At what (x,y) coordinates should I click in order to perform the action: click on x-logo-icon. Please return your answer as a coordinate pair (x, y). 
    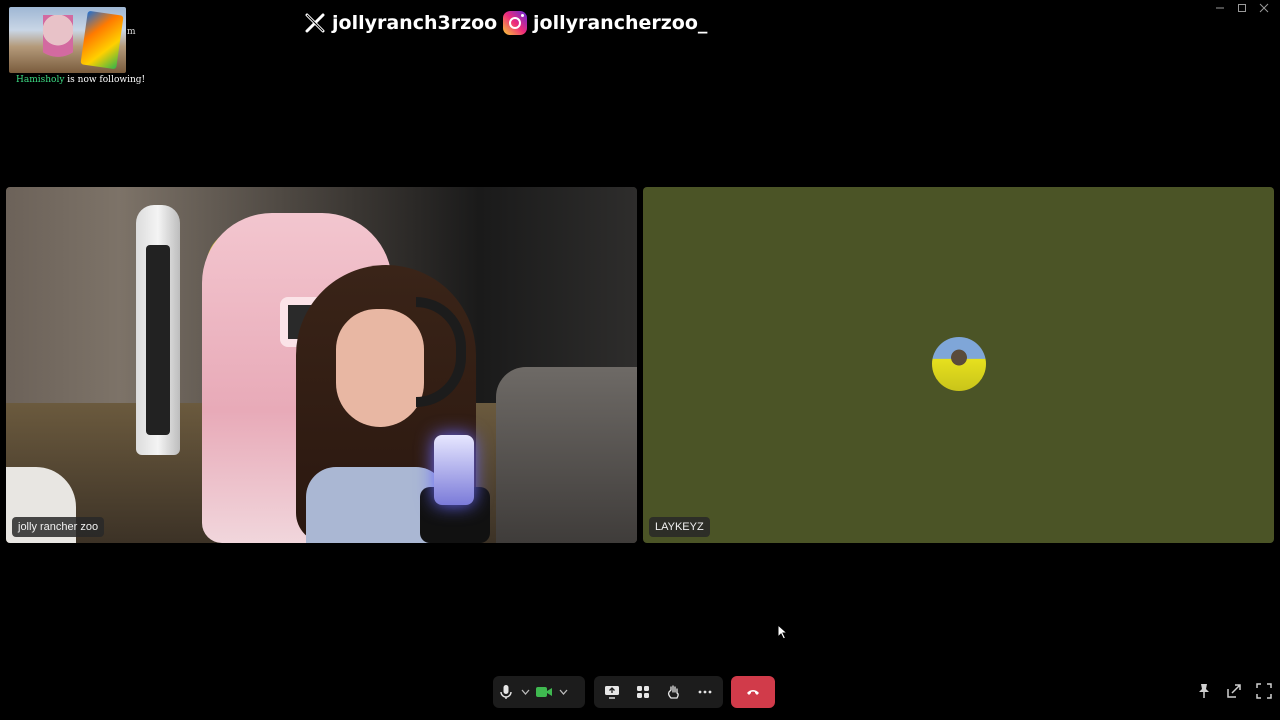
    Looking at the image, I should click on (315, 23).